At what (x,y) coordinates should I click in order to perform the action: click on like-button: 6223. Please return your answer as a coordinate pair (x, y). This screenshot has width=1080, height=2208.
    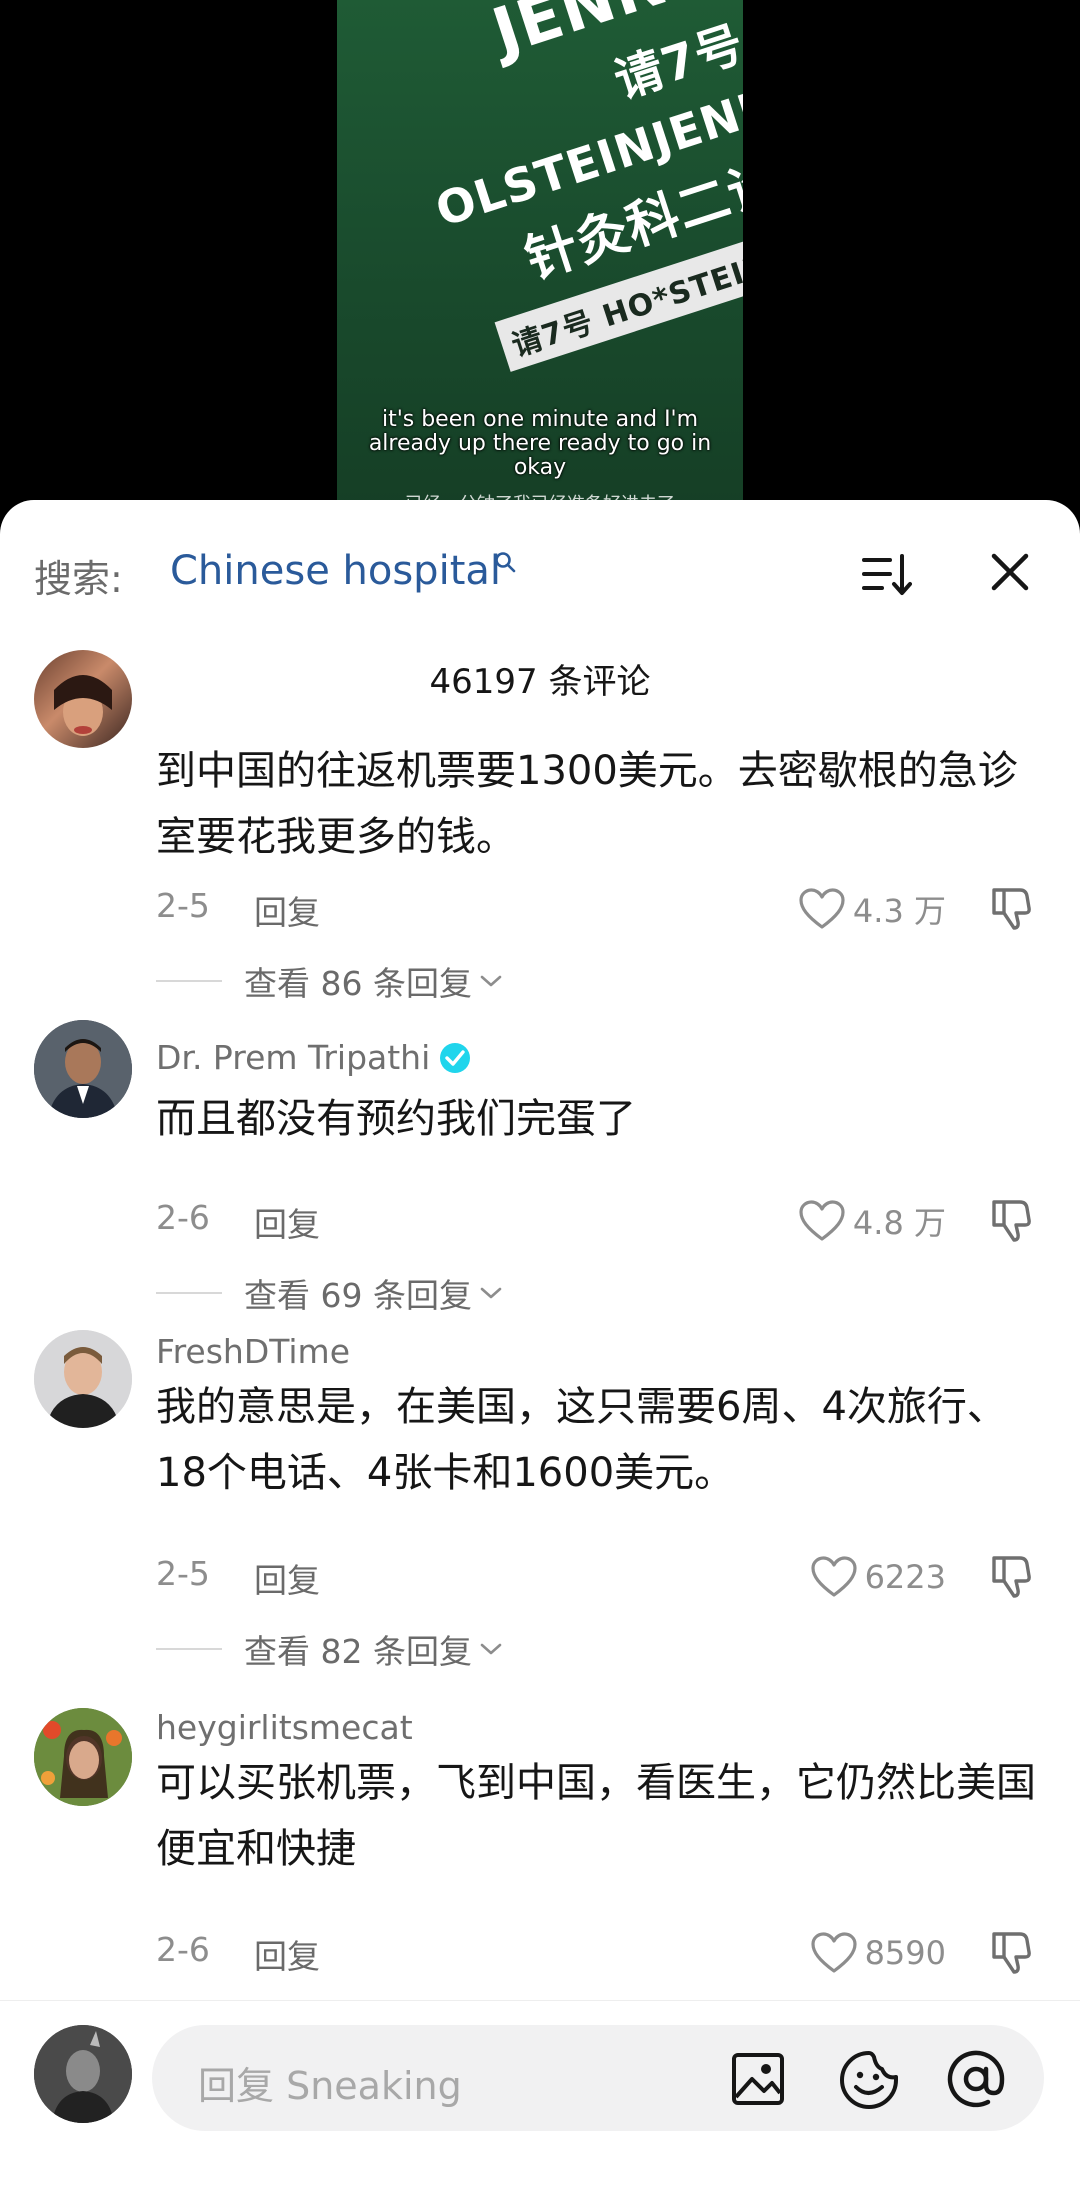
    Looking at the image, I should click on (878, 1577).